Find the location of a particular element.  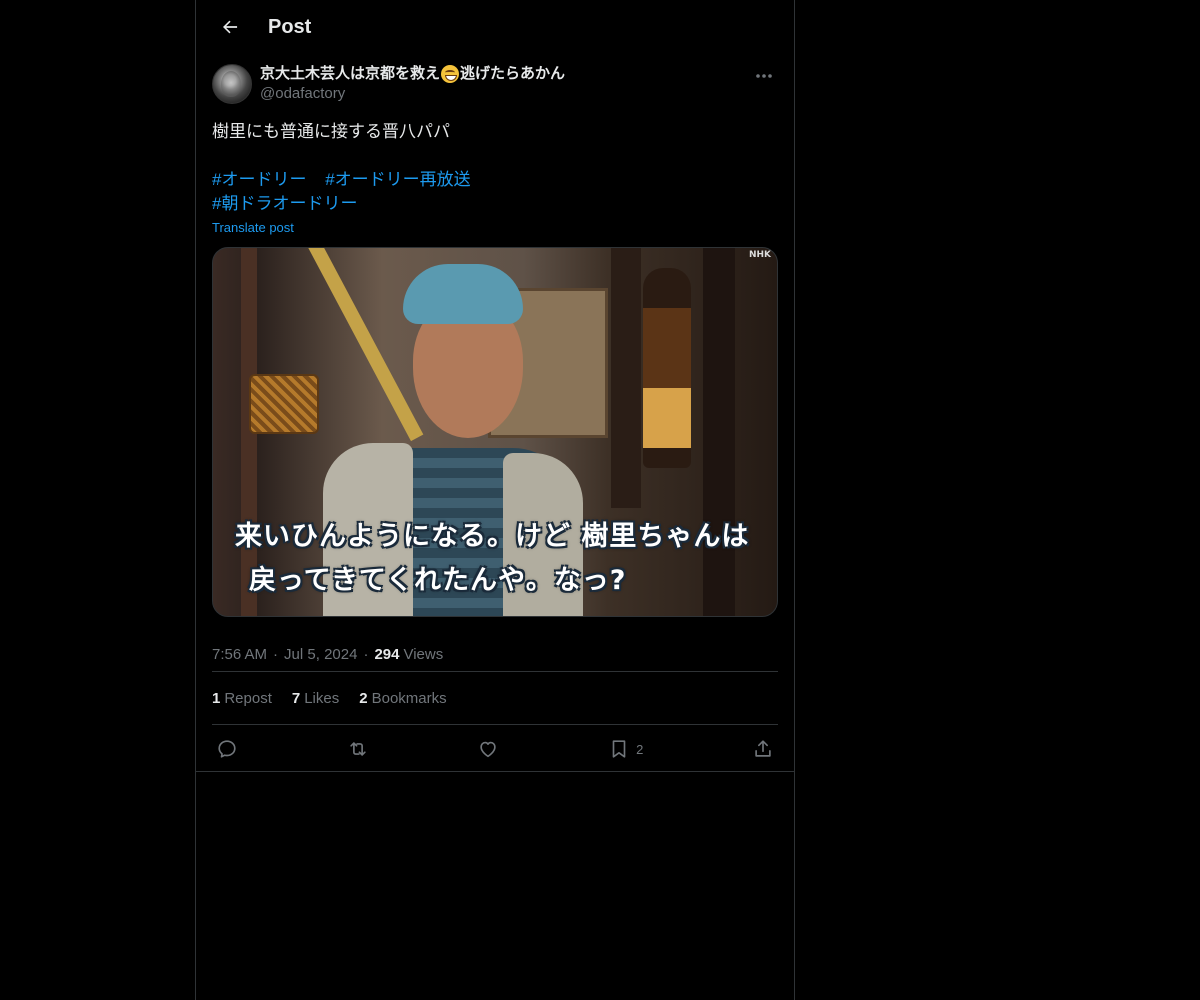

post-time: 7:56 AM is located at coordinates (239, 654).